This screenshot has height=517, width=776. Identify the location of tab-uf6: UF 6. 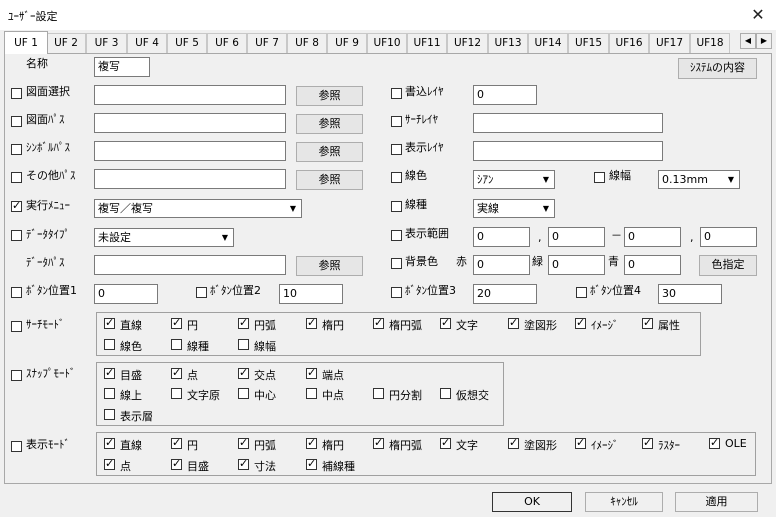
(227, 43).